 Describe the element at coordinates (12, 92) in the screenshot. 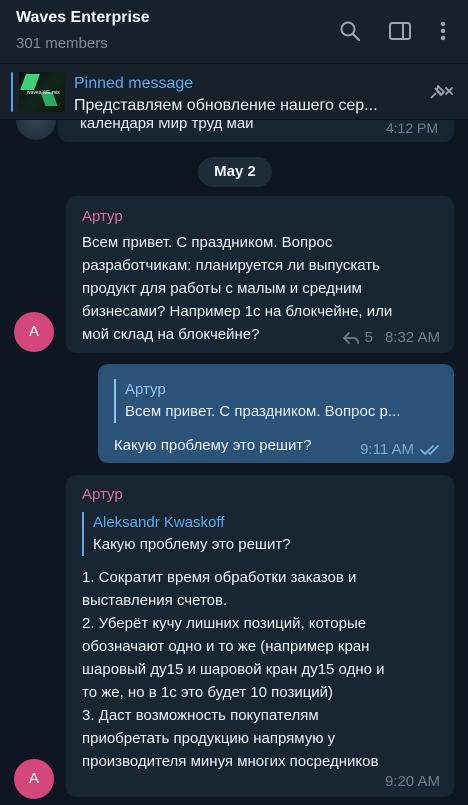

I see `pinned-indicator` at that location.